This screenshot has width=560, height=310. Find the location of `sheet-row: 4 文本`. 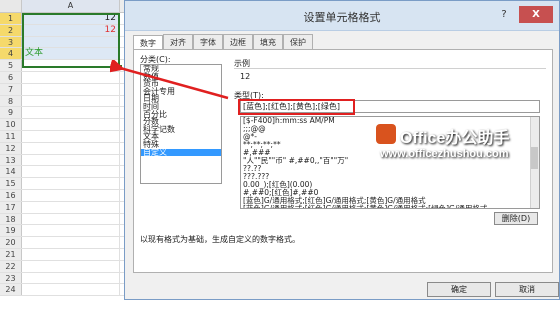

sheet-row: 4 文本 is located at coordinates (67, 54).